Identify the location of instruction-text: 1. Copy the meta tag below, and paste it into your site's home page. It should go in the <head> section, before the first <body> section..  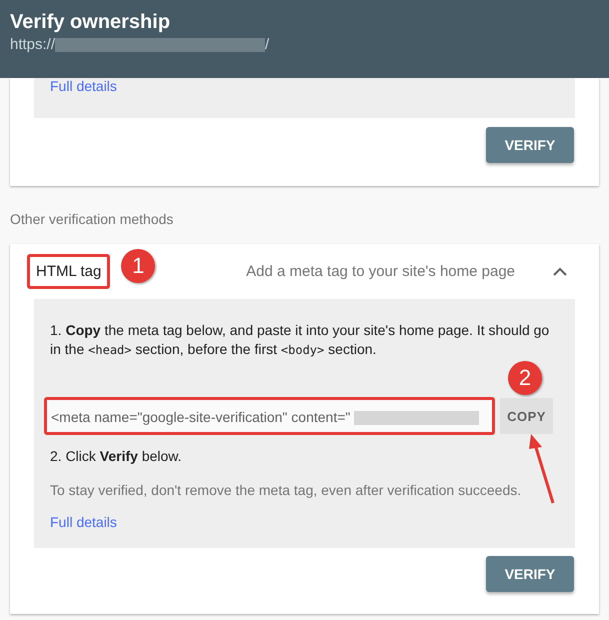
(300, 340).